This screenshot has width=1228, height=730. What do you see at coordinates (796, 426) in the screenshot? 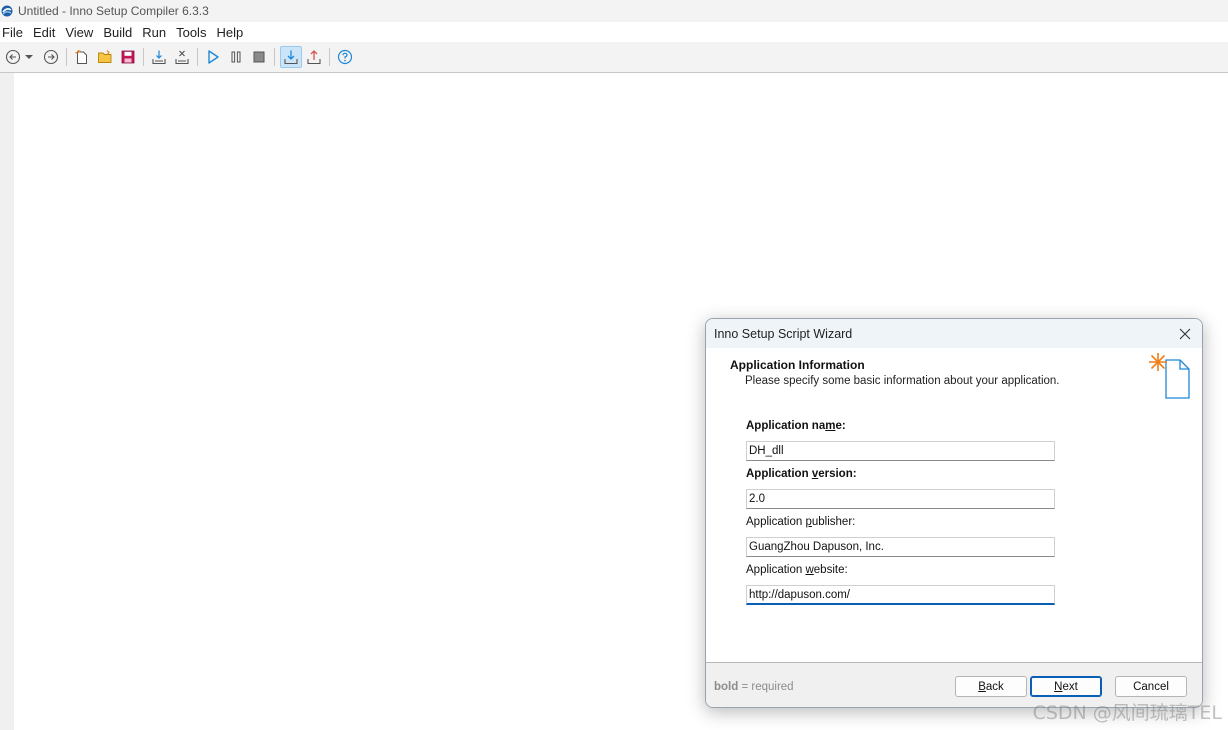
I see `app-name-label: Application name:` at bounding box center [796, 426].